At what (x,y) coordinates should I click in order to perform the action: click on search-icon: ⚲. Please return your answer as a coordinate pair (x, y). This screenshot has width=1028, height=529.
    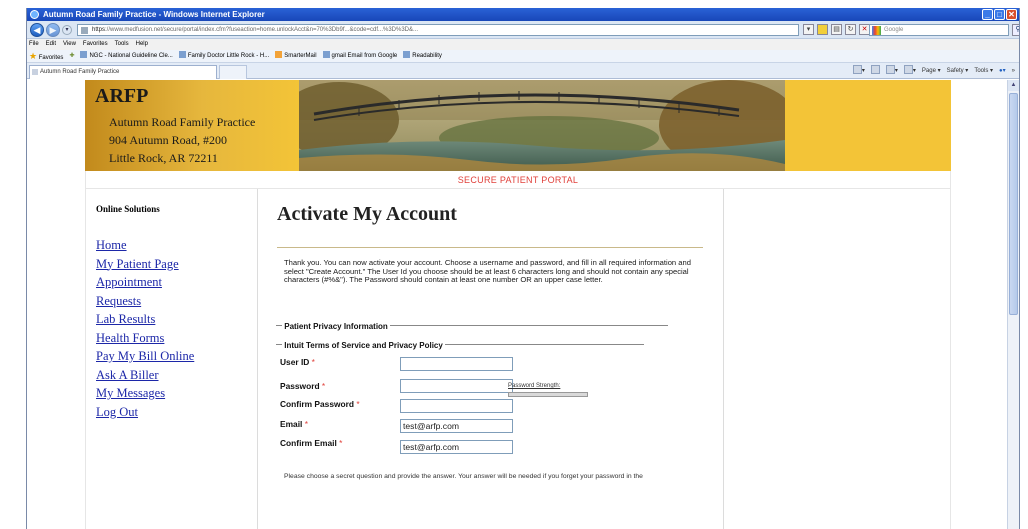
    Looking at the image, I should click on (1015, 30).